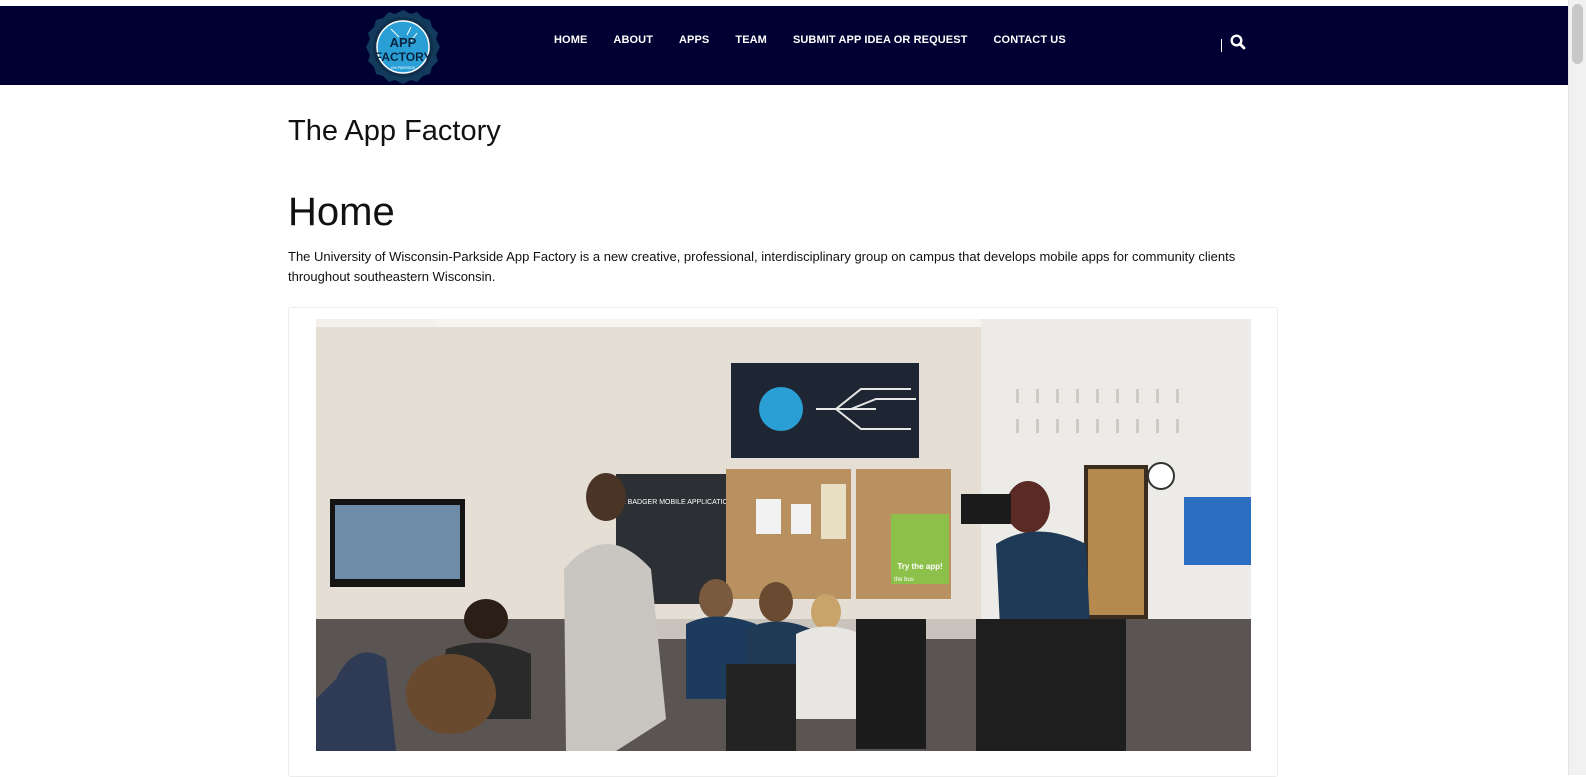 The width and height of the screenshot is (1586, 777). Describe the element at coordinates (1577, 34) in the screenshot. I see `scrollbar-thumb` at that location.